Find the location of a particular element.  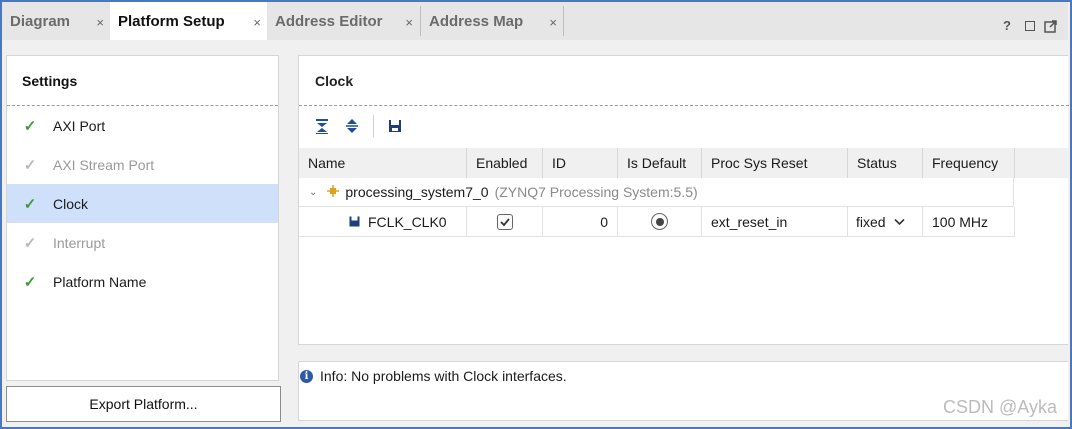

tab-address-map: Address Map × is located at coordinates (492, 21).